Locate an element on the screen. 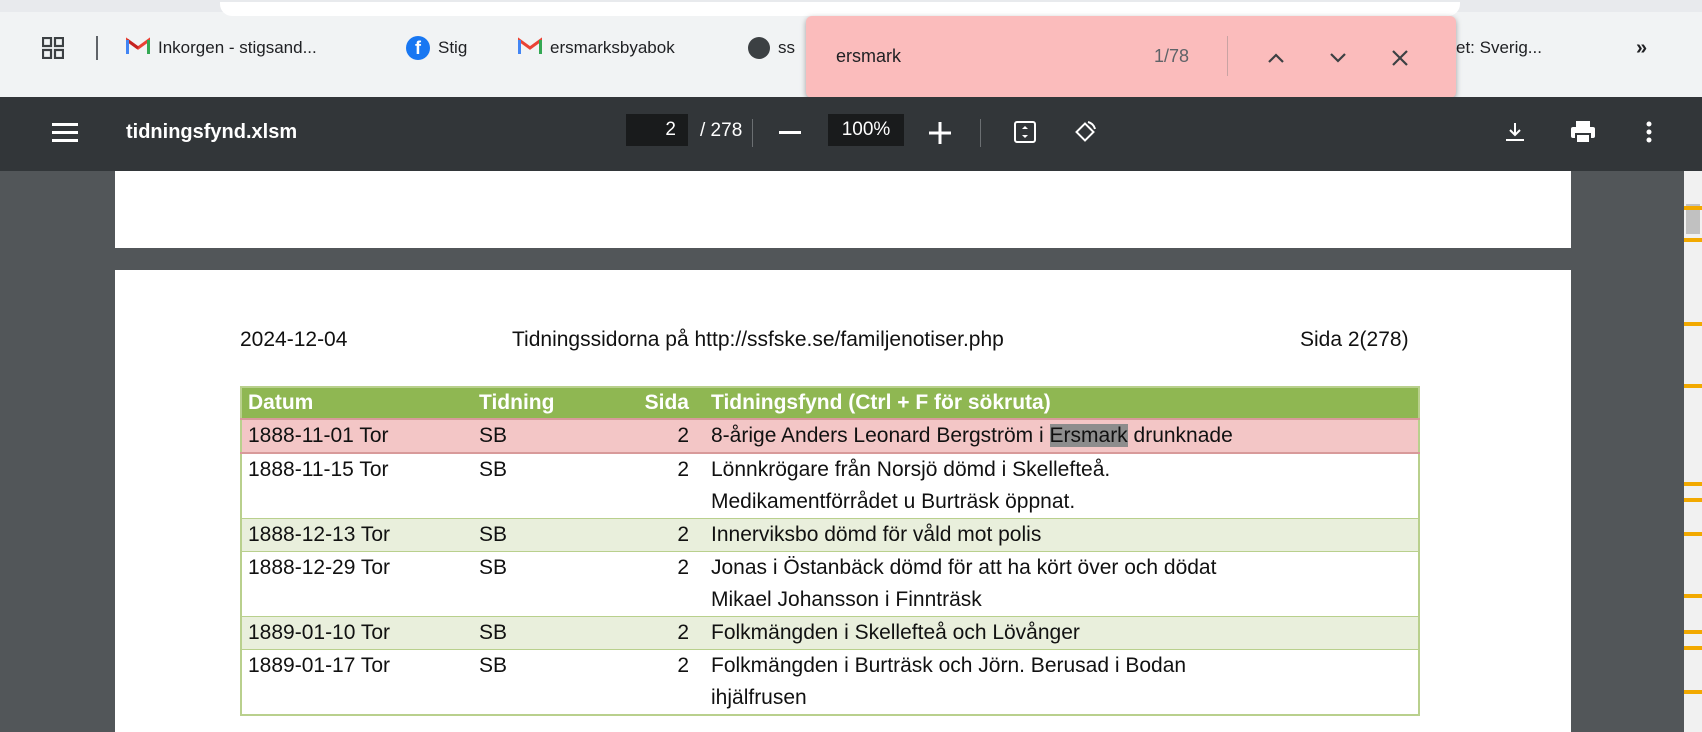  column-header: Datum is located at coordinates (357, 403).